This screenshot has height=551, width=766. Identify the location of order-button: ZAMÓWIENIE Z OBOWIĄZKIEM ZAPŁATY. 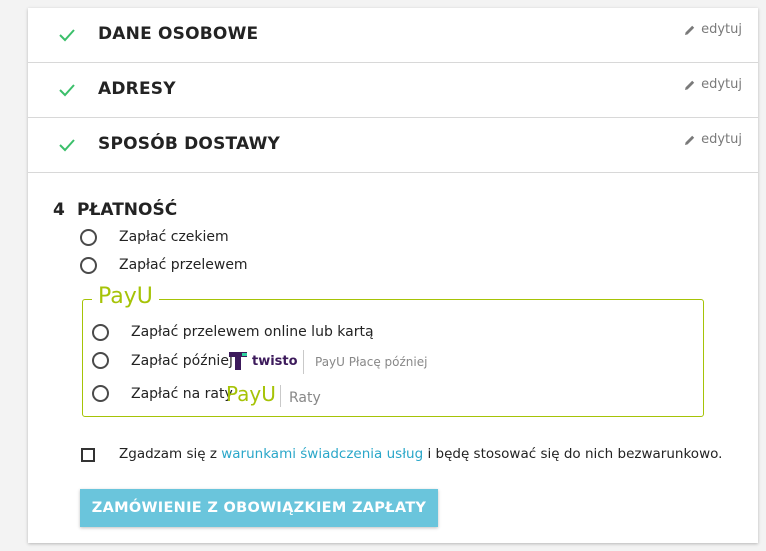
(259, 508).